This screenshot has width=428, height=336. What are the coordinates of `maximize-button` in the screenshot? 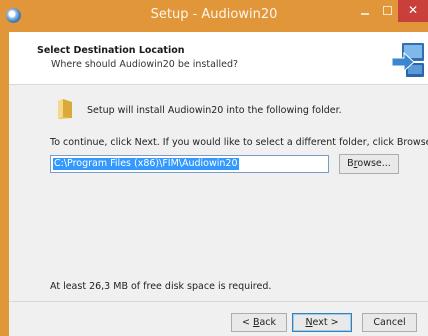 It's located at (388, 11).